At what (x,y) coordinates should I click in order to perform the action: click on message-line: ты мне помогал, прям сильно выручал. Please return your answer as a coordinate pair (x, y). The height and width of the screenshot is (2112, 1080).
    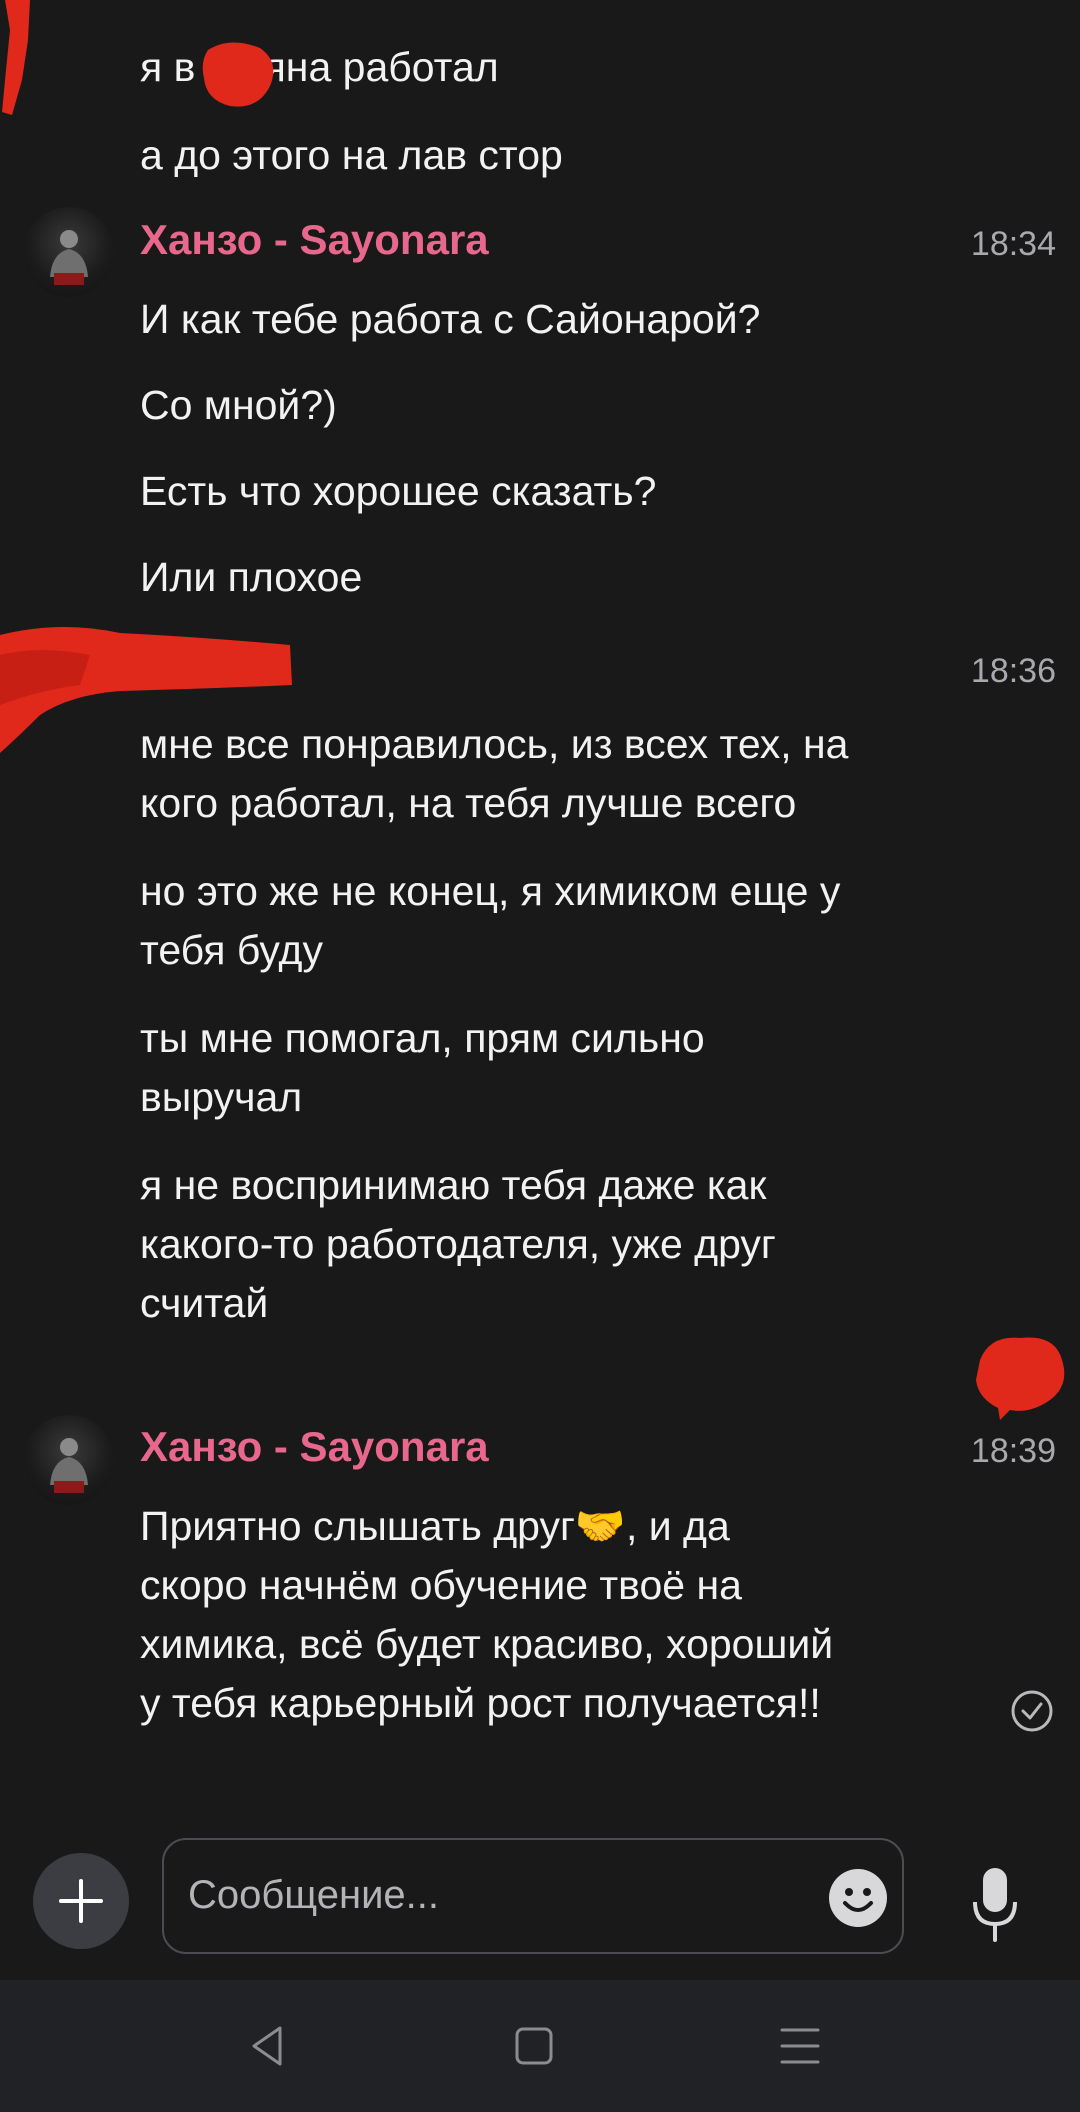
    Looking at the image, I should click on (422, 1067).